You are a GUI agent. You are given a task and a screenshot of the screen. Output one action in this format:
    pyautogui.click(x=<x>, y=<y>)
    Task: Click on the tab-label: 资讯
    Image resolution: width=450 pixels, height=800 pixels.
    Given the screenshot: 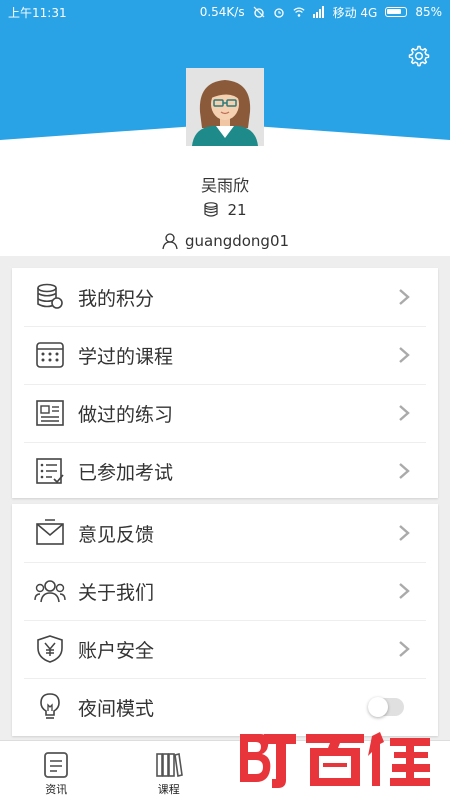 What is the action you would take?
    pyautogui.click(x=56, y=789)
    